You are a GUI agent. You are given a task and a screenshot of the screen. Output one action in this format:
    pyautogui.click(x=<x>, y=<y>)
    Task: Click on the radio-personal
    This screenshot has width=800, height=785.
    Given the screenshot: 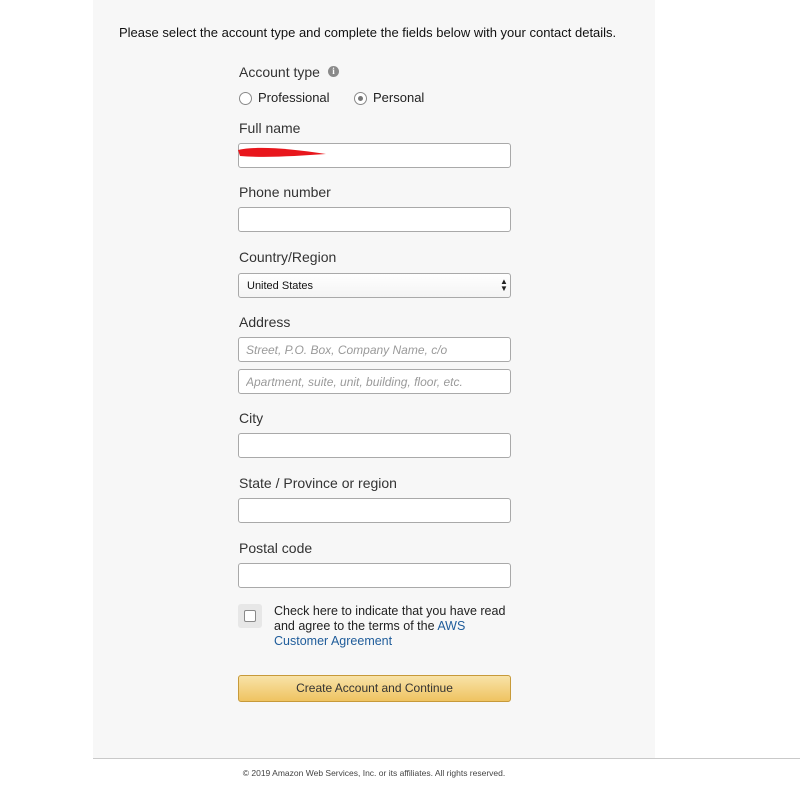 What is the action you would take?
    pyautogui.click(x=360, y=98)
    